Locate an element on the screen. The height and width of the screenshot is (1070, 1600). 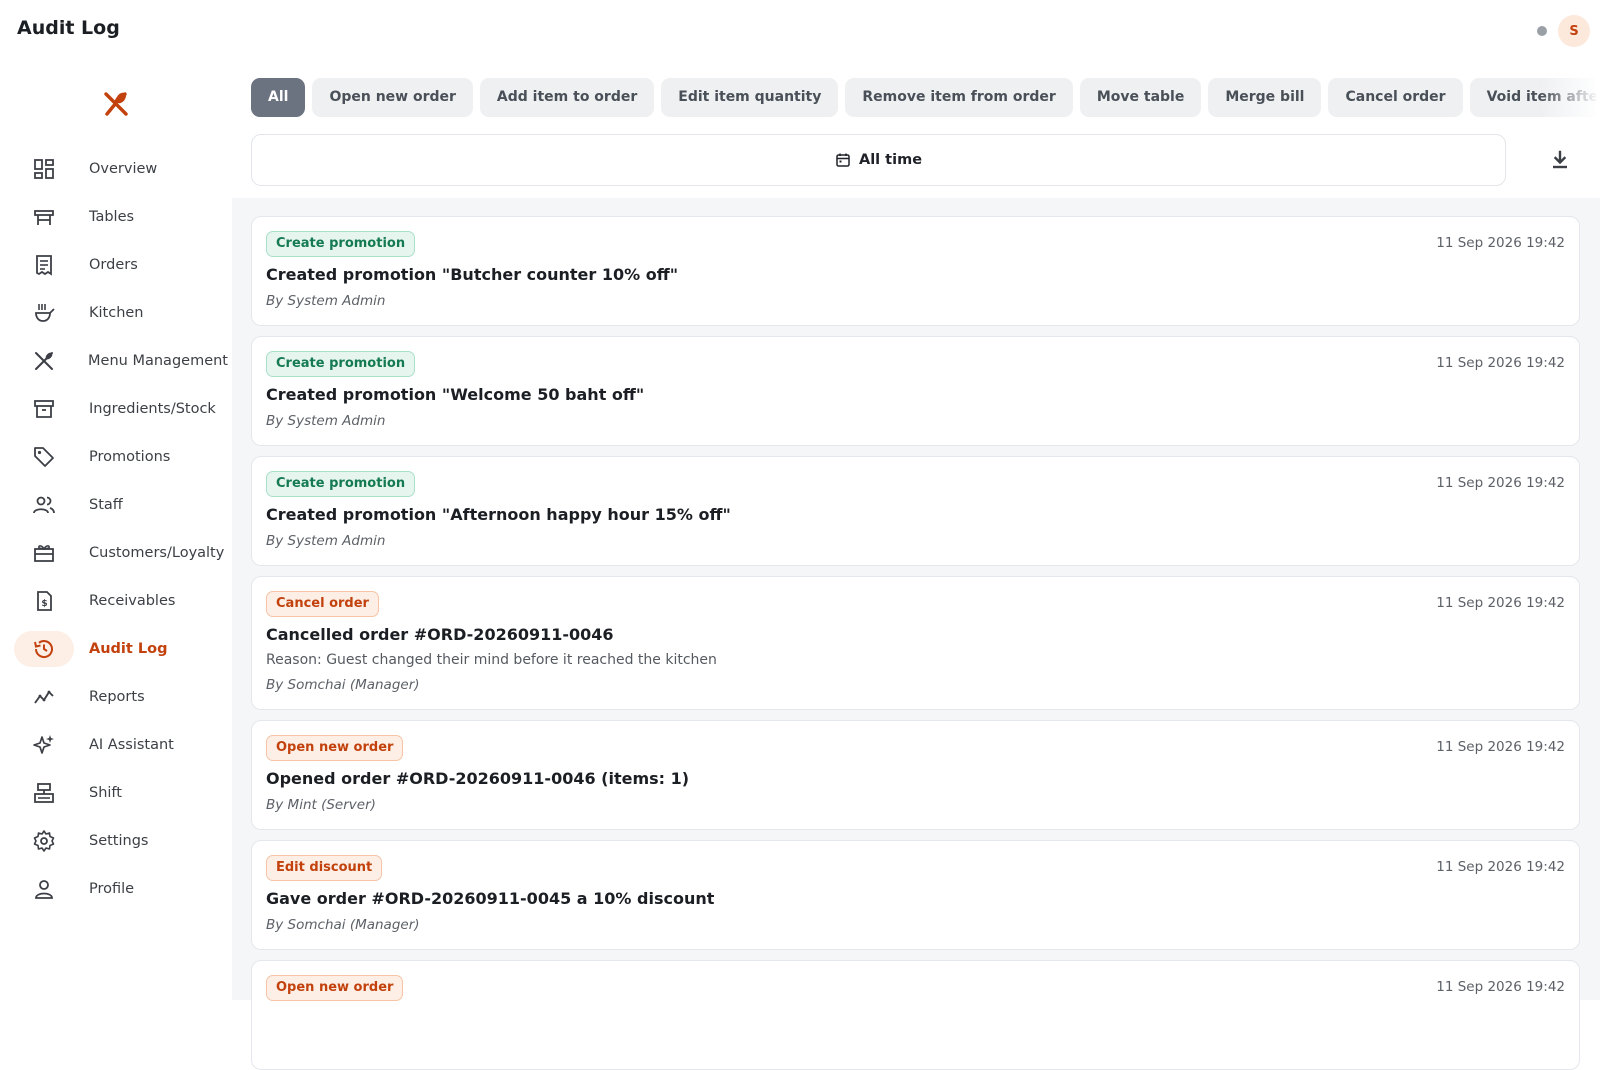
action-badge: Edit discount is located at coordinates (324, 868).